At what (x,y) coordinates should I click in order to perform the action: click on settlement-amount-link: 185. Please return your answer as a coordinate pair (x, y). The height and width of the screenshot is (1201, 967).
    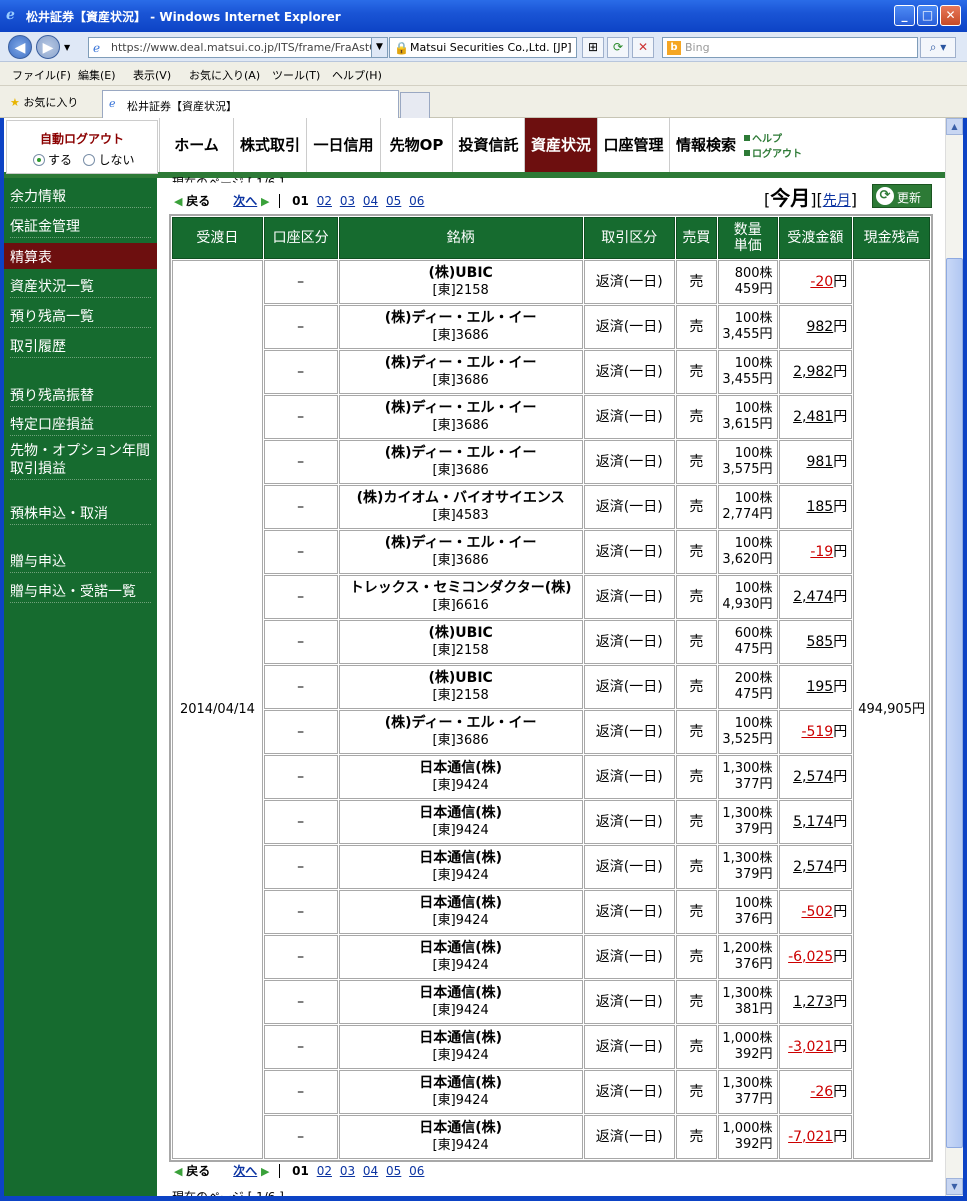
    Looking at the image, I should click on (819, 507).